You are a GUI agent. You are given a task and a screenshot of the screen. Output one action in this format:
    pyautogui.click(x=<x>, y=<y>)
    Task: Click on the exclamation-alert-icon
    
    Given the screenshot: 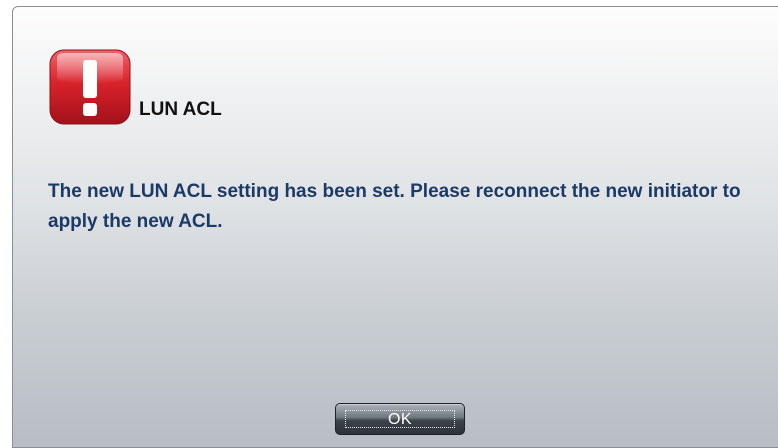 What is the action you would take?
    pyautogui.click(x=90, y=87)
    